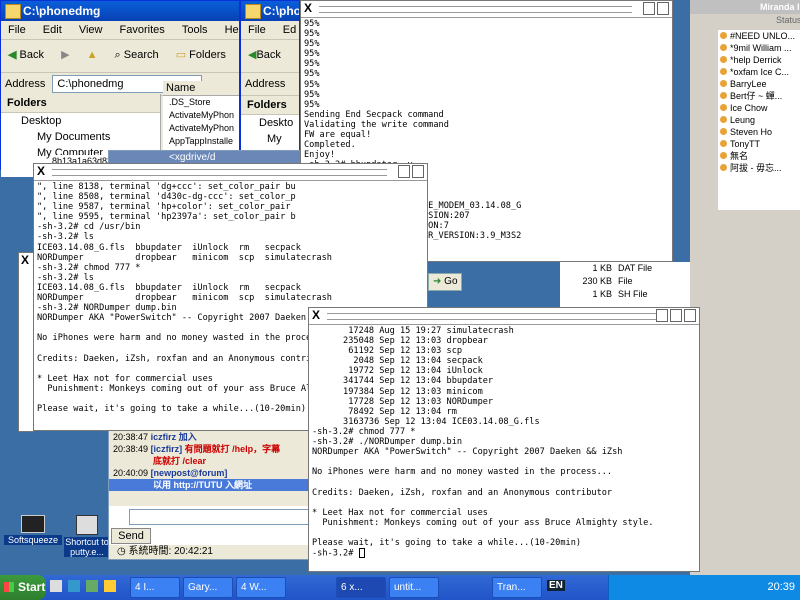 This screenshot has width=800, height=600. What do you see at coordinates (201, 102) in the screenshot?
I see `file-item: .DS_Store` at bounding box center [201, 102].